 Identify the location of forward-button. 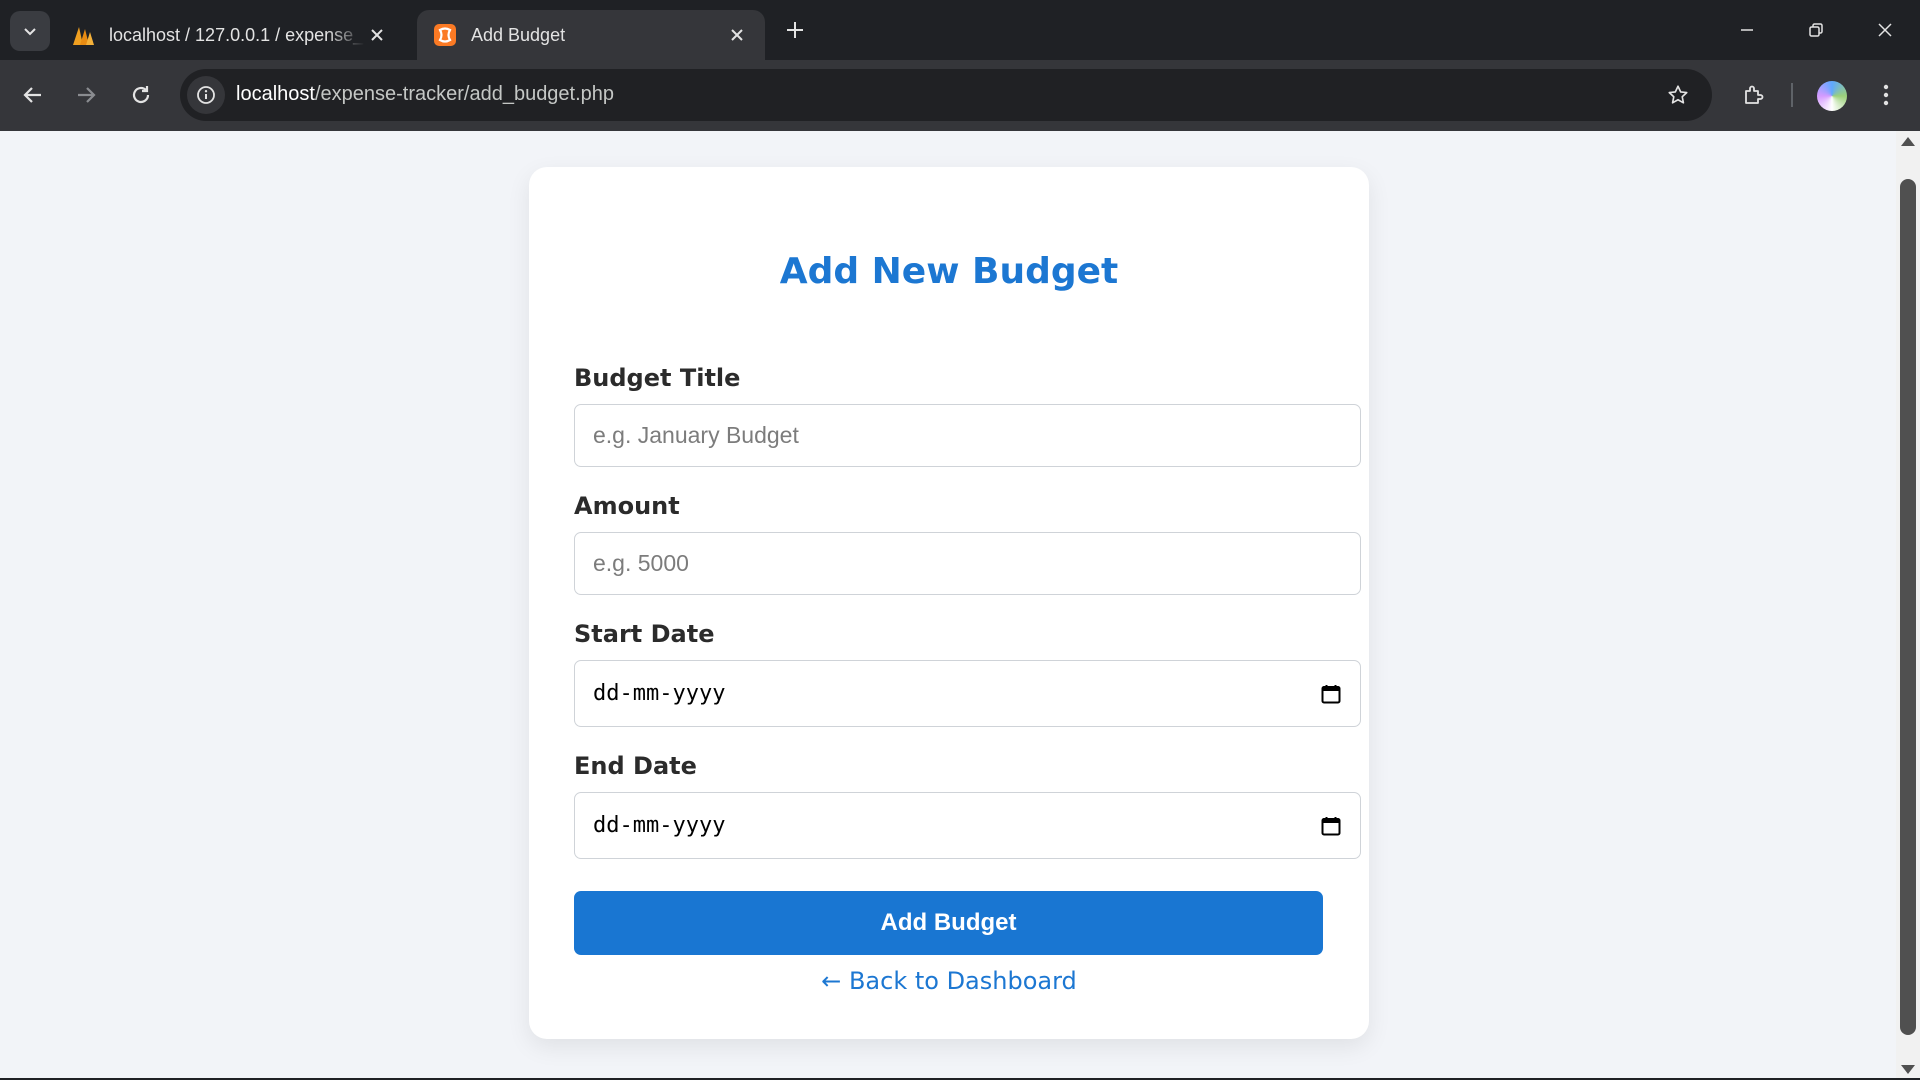
(86, 95).